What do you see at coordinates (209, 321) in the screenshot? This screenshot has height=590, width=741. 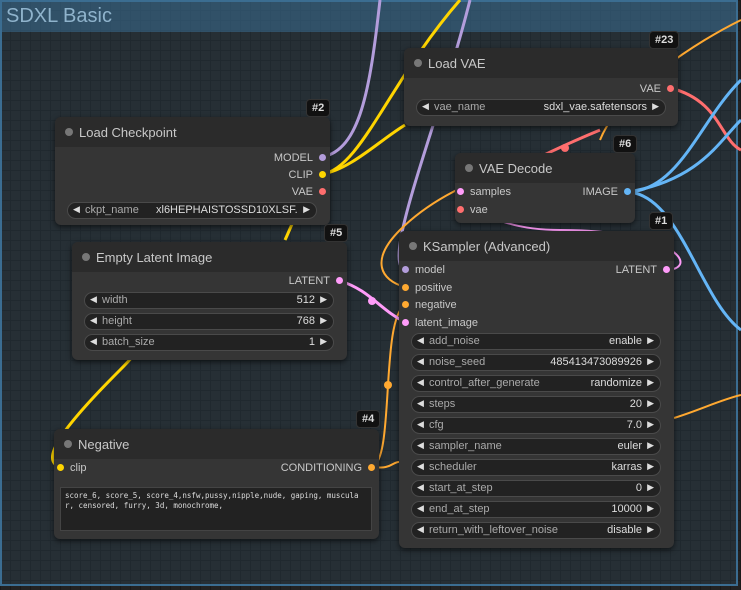 I see `height-number: ◀ height 768 ▶` at bounding box center [209, 321].